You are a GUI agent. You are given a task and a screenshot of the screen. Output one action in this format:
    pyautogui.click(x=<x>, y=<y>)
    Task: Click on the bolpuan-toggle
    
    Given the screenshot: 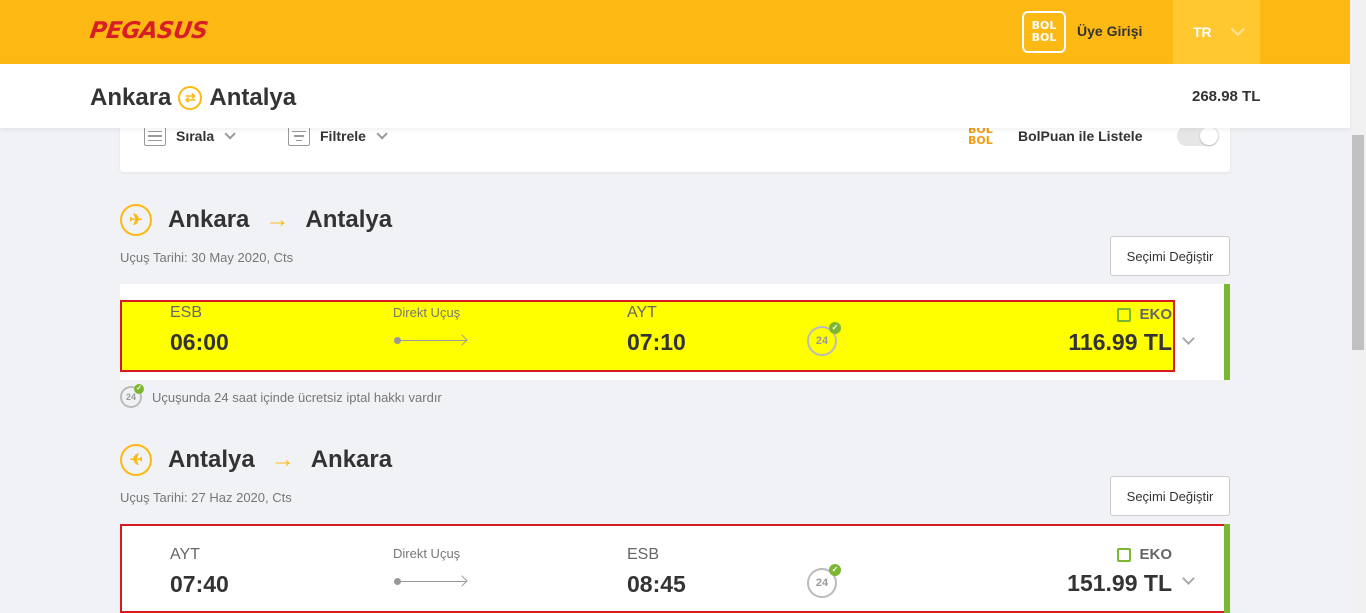 What is the action you would take?
    pyautogui.click(x=1198, y=136)
    